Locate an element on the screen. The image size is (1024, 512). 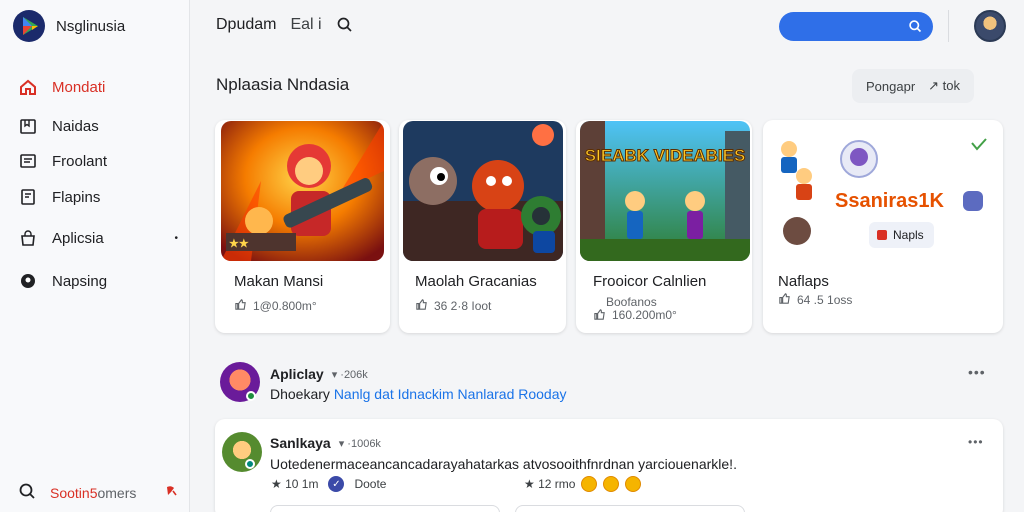
divider is located at coordinates (948, 26).